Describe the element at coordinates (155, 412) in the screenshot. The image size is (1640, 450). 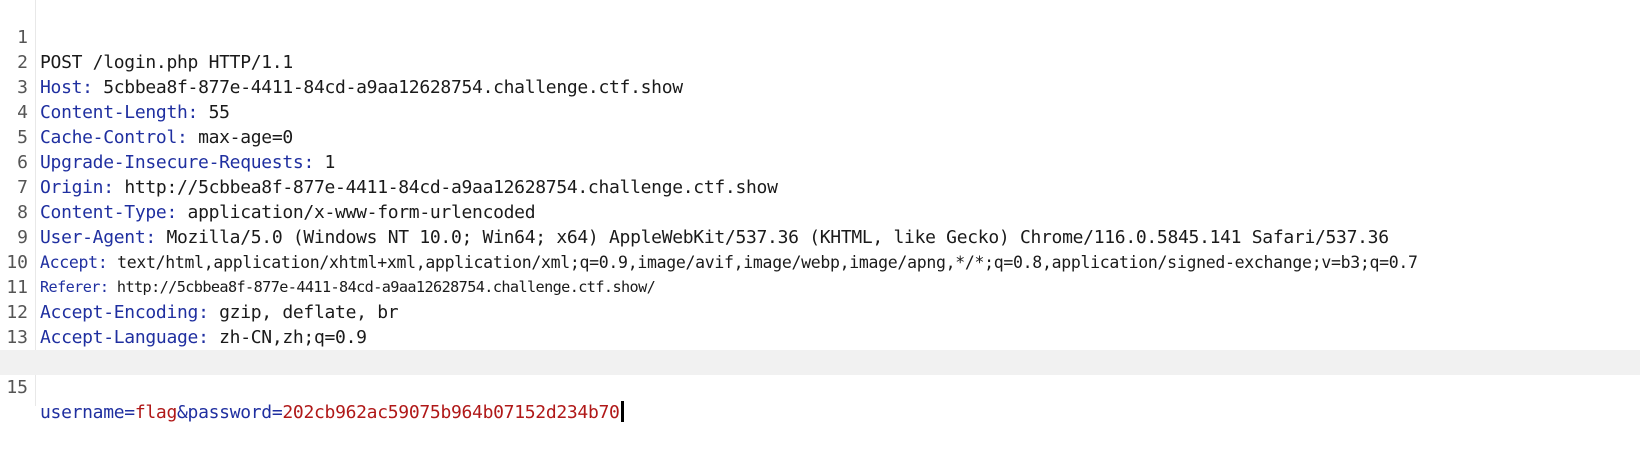
I see `param-value: flag` at that location.